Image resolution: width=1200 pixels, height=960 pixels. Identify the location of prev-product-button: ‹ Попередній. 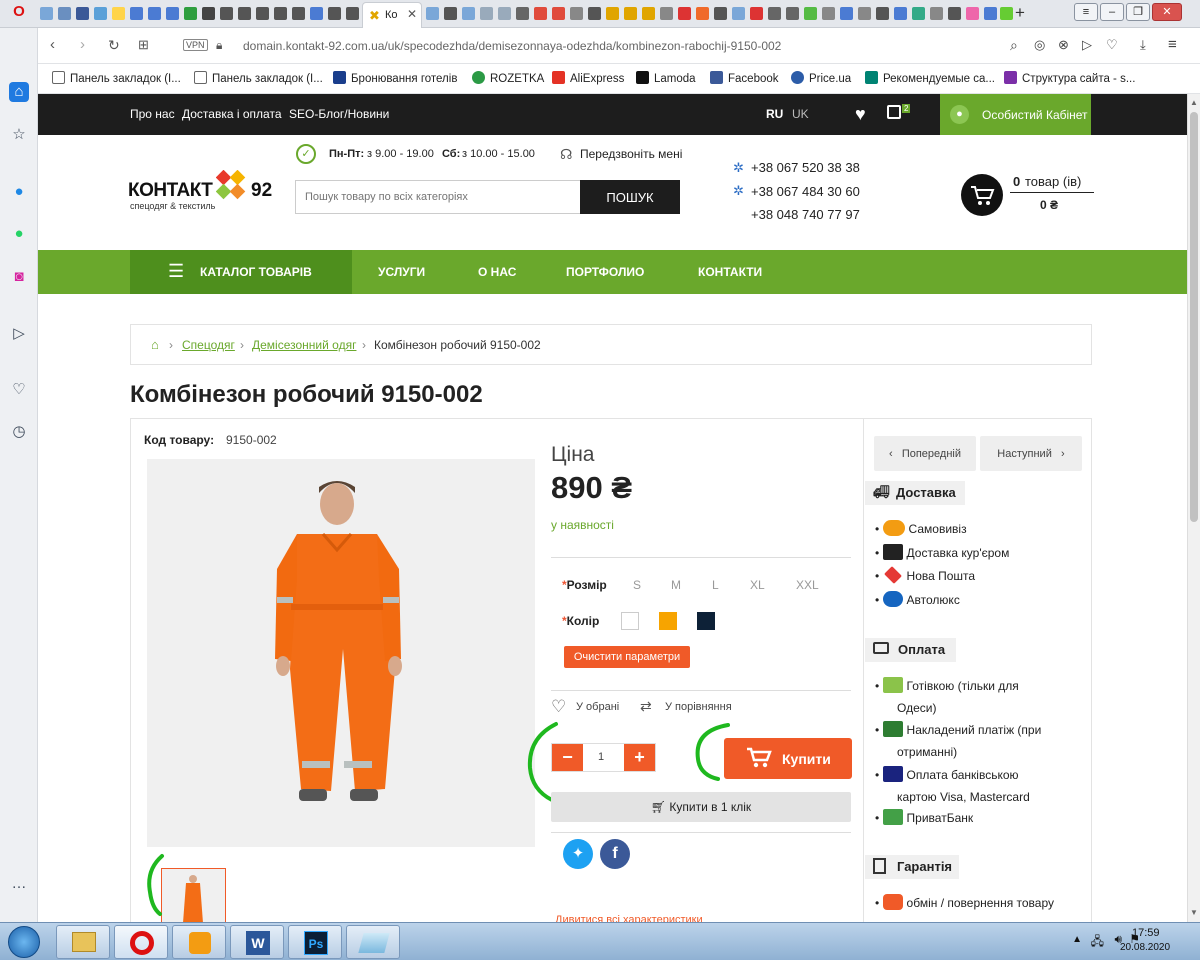
(925, 453).